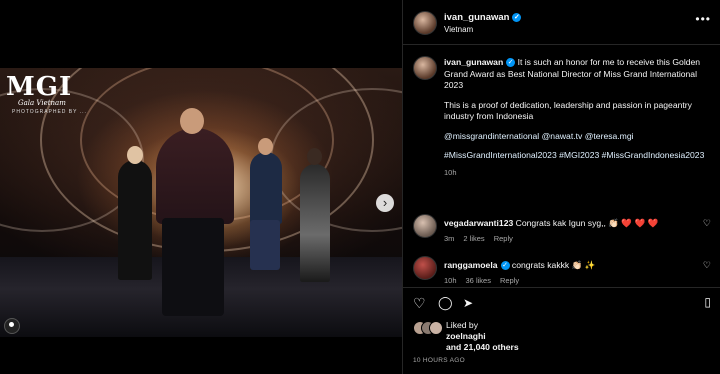 The image size is (720, 374). Describe the element at coordinates (561, 22) in the screenshot. I see `post-header: ivan_gunawan ✓ Vietnam •••` at that location.